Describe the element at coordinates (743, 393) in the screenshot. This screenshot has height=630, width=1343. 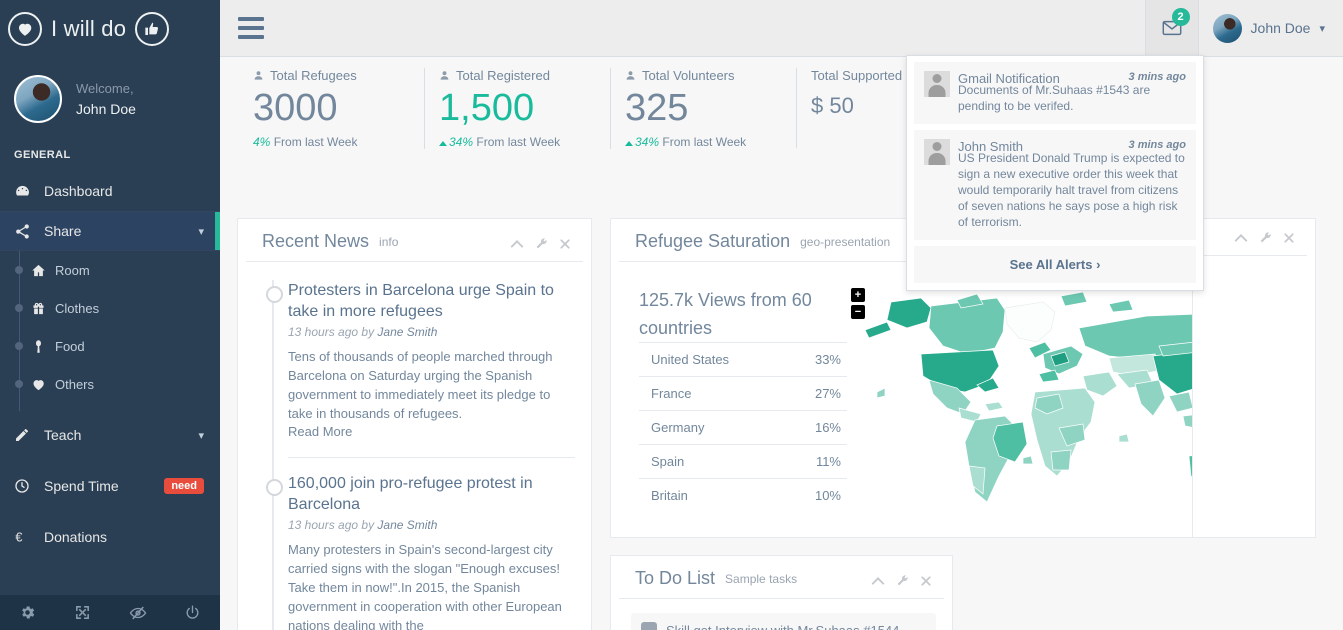
I see `table-row: France 27%` at that location.